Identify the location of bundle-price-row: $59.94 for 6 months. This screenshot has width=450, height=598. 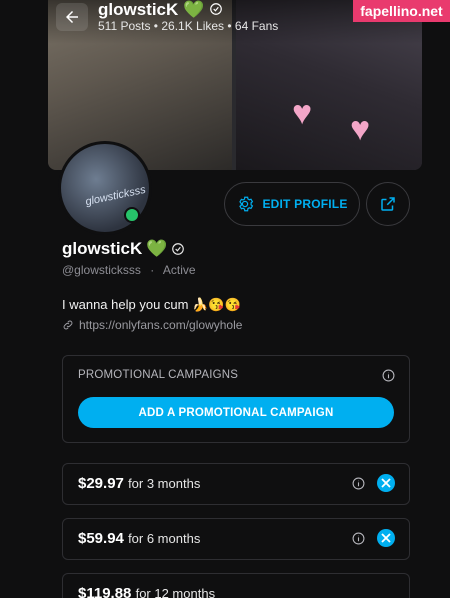
(139, 538).